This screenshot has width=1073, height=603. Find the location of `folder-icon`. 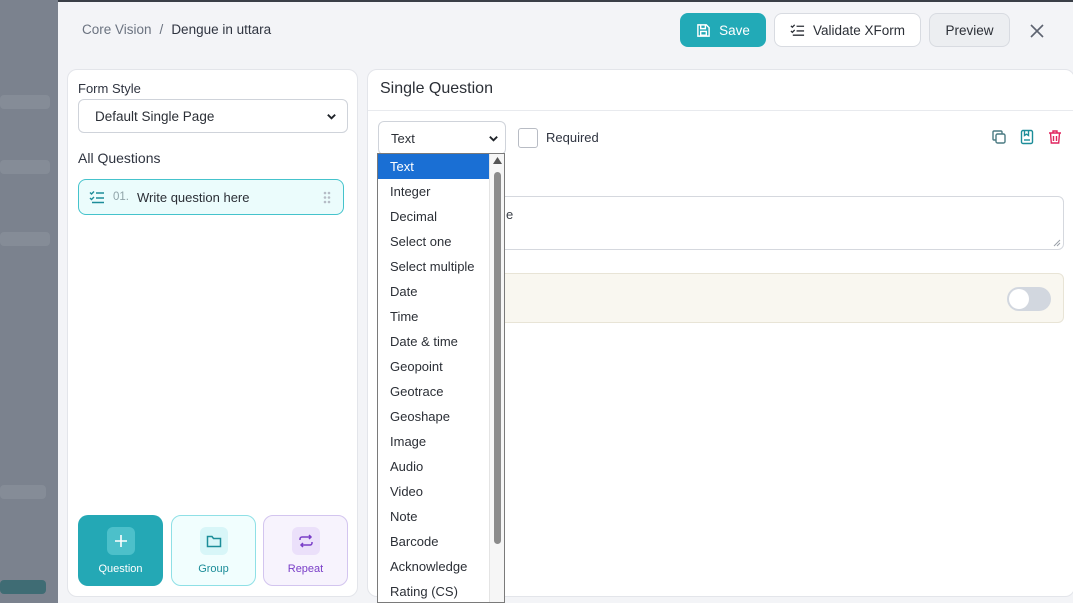

folder-icon is located at coordinates (213, 540).